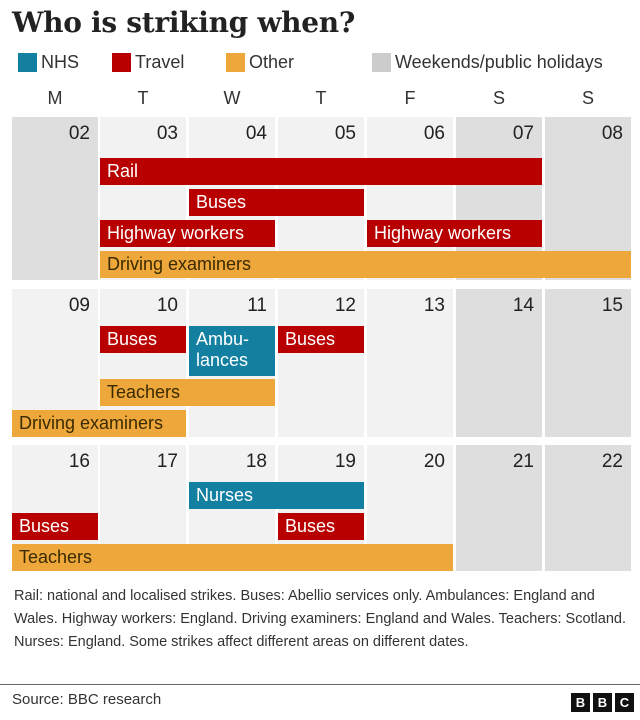  What do you see at coordinates (523, 305) in the screenshot?
I see `day-number: 14` at bounding box center [523, 305].